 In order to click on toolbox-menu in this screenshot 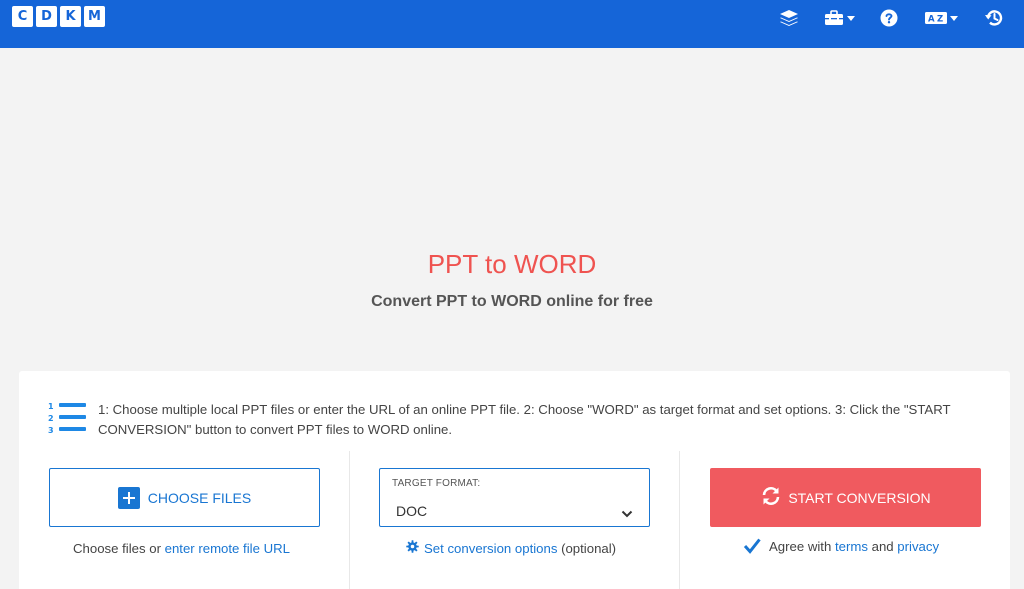, I will do `click(839, 18)`.